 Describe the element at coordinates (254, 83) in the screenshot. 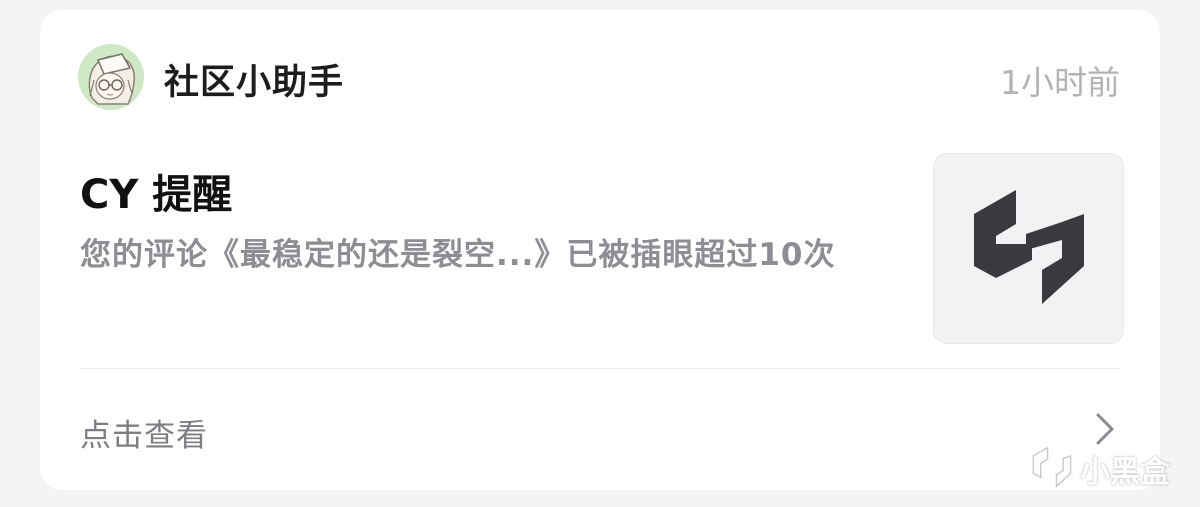

I see `sender-name: 社区小助手` at that location.